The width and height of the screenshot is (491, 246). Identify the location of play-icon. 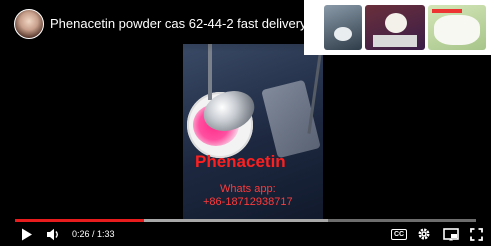
(27, 234).